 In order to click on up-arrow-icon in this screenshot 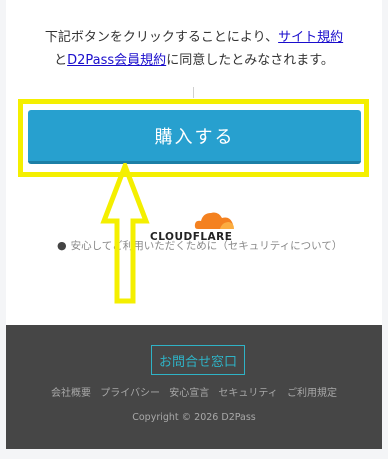, I will do `click(125, 233)`.